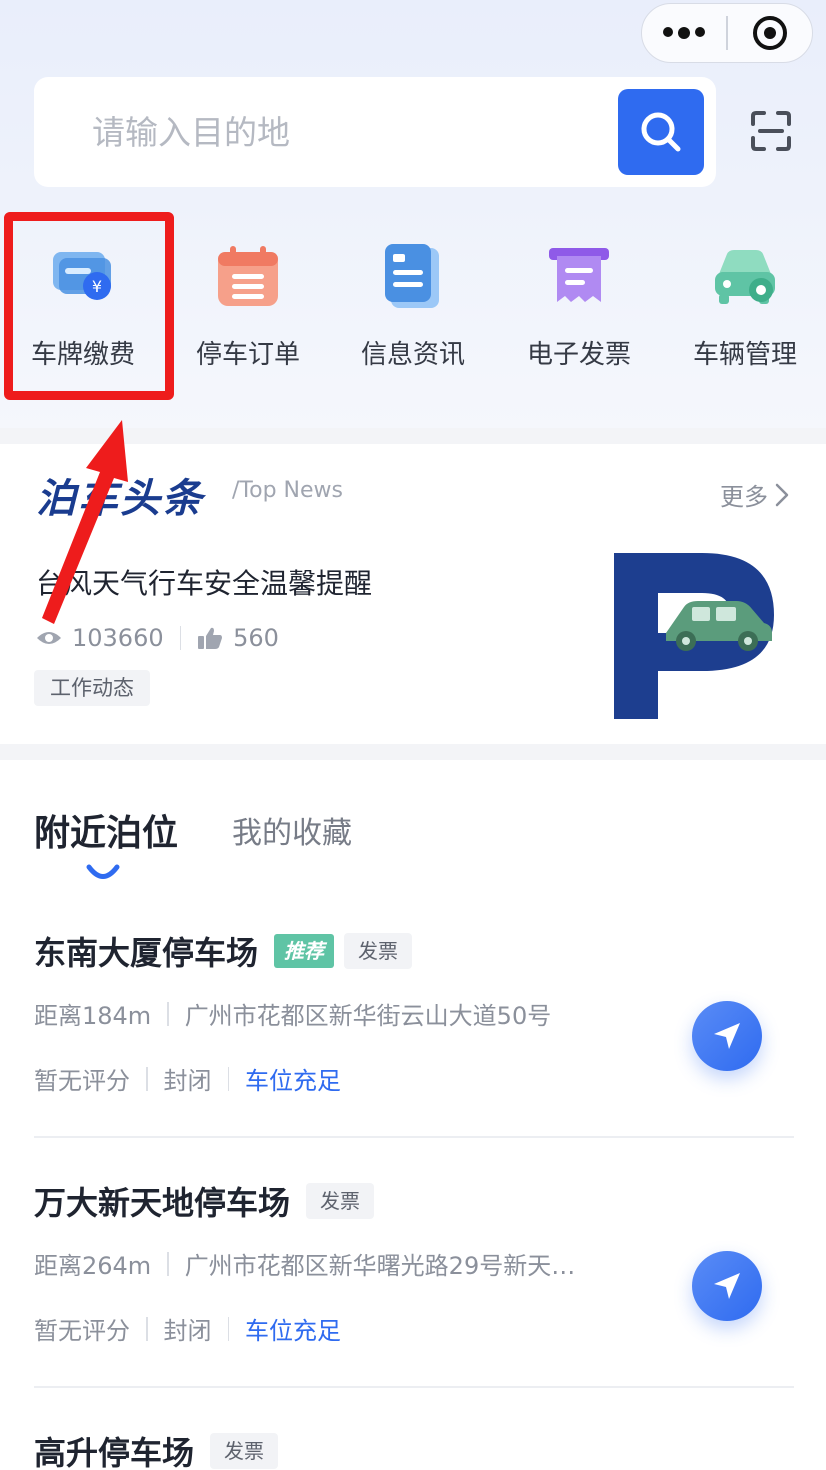 The width and height of the screenshot is (826, 1470). Describe the element at coordinates (782, 494) in the screenshot. I see `chevron-right-icon` at that location.